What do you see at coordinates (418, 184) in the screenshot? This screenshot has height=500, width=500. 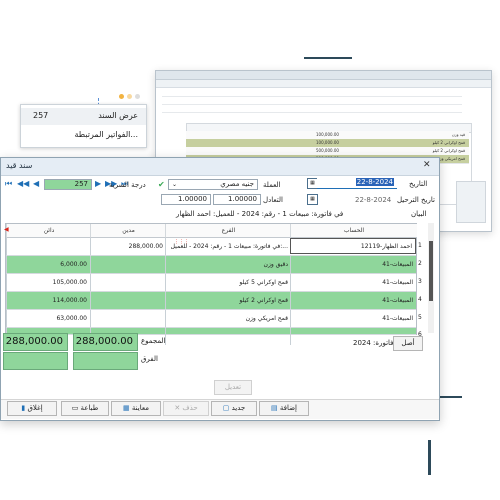 I see `date-label: التاريخ` at bounding box center [418, 184].